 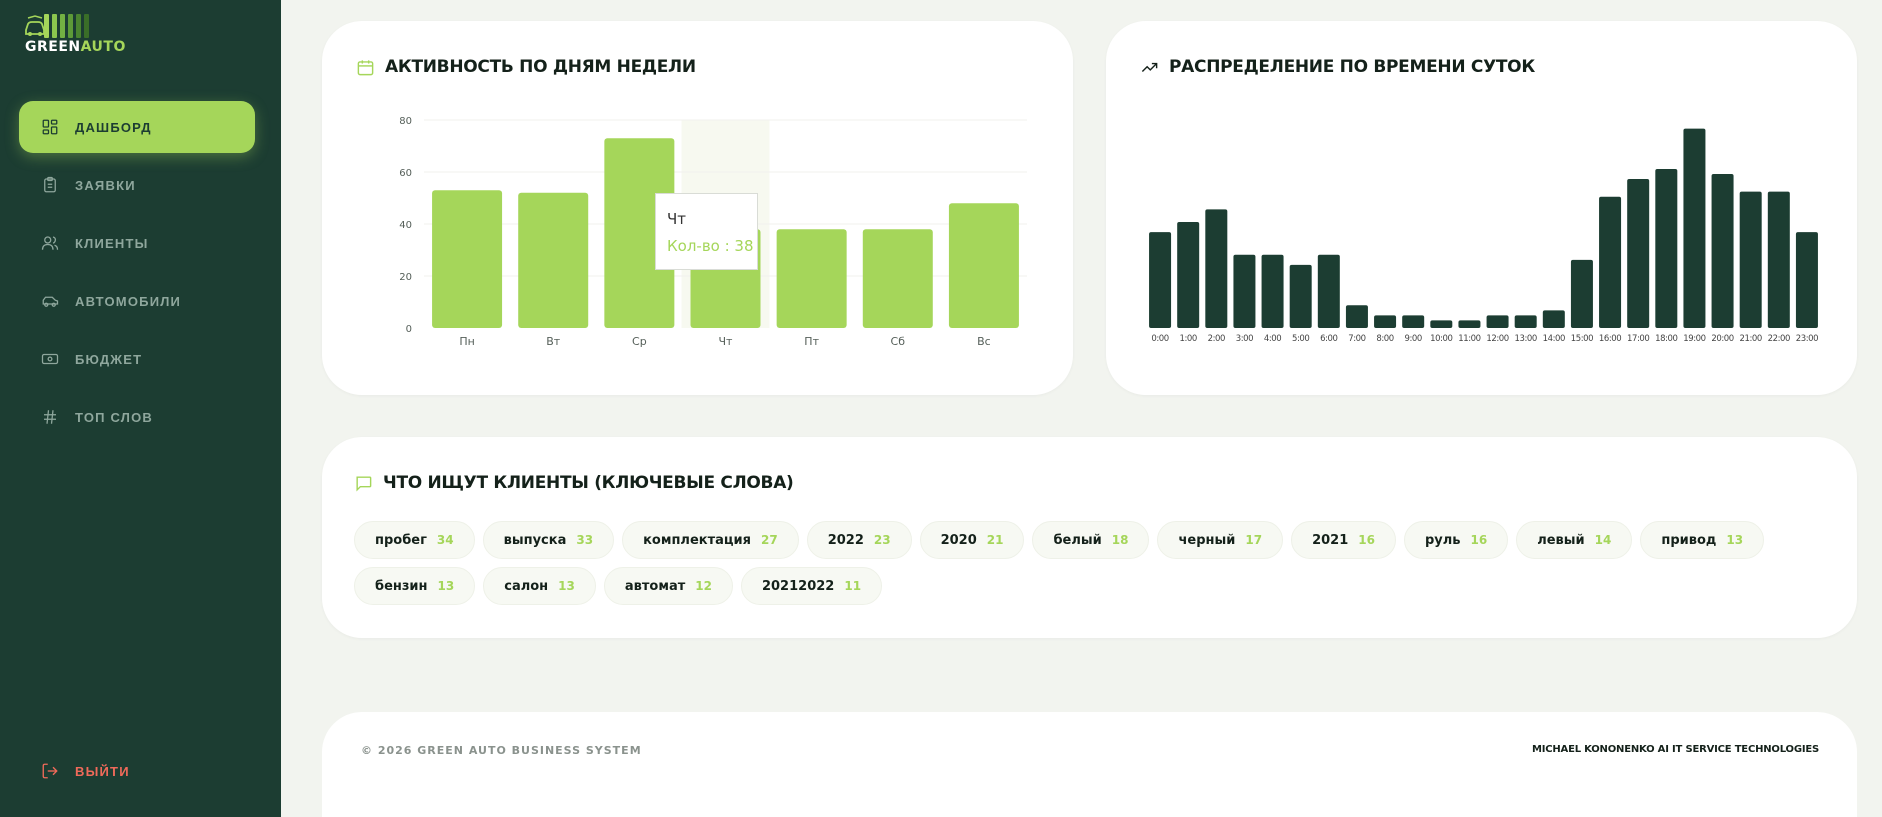 I want to click on keyword-count: 11, so click(x=853, y=586).